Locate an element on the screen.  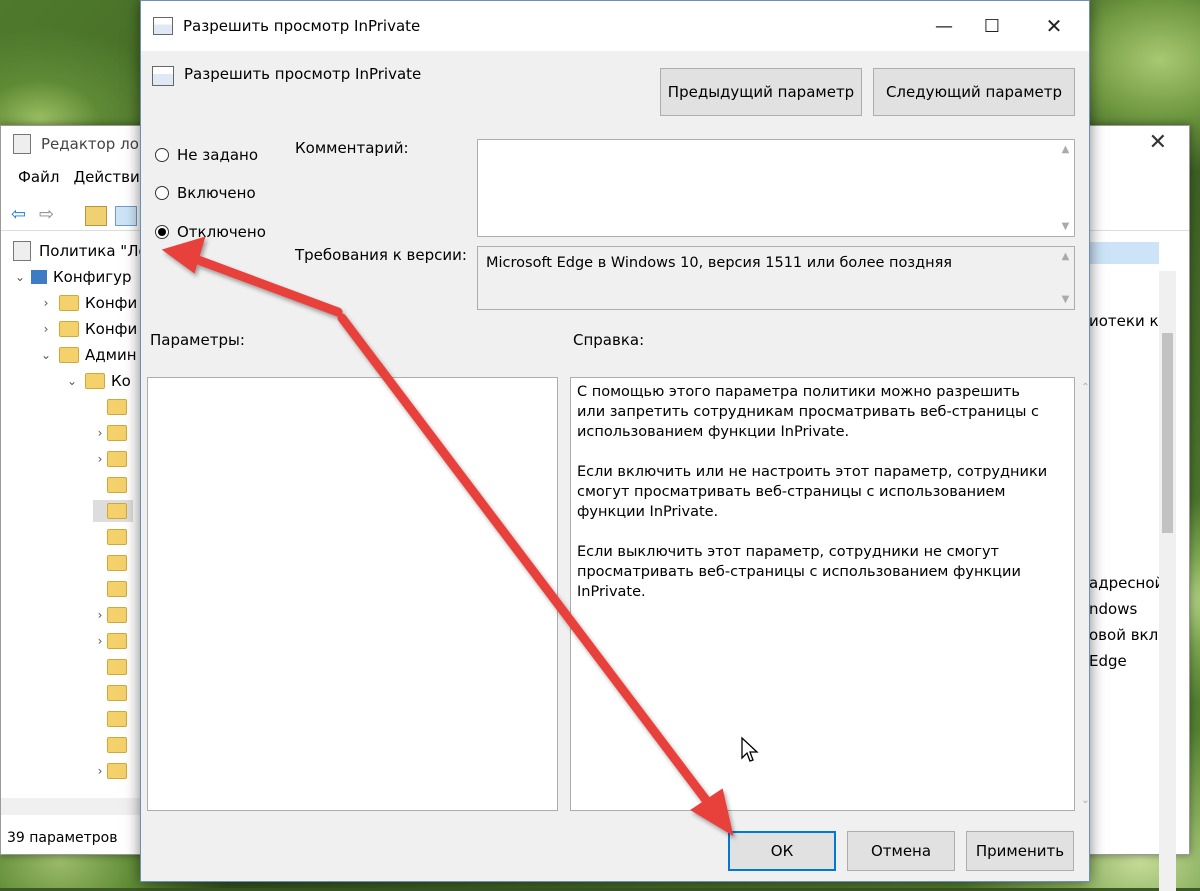
editor-close-icon: ✕ is located at coordinates (1158, 142).